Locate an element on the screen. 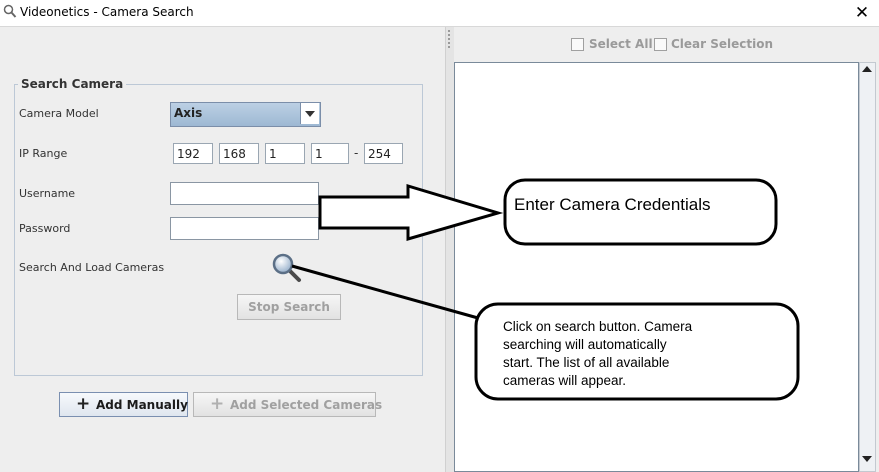 This screenshot has width=879, height=472. search-callout-line: start. The list of all available is located at coordinates (586, 362).